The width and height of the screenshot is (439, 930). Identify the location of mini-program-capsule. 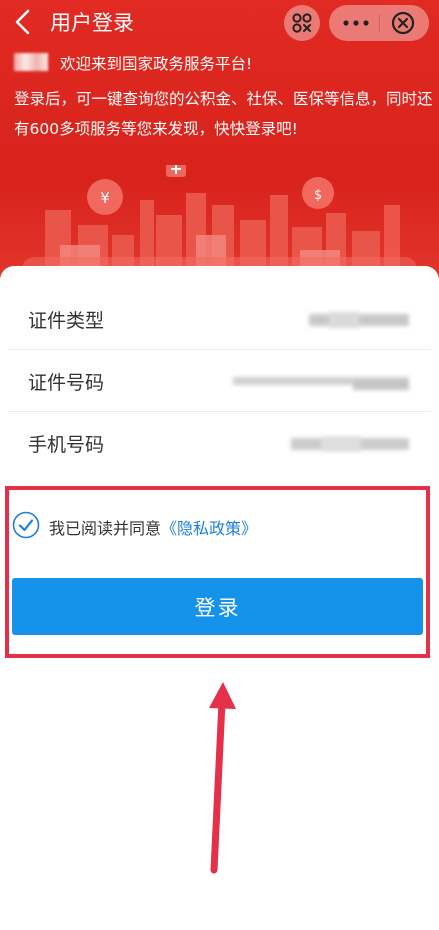
(379, 23).